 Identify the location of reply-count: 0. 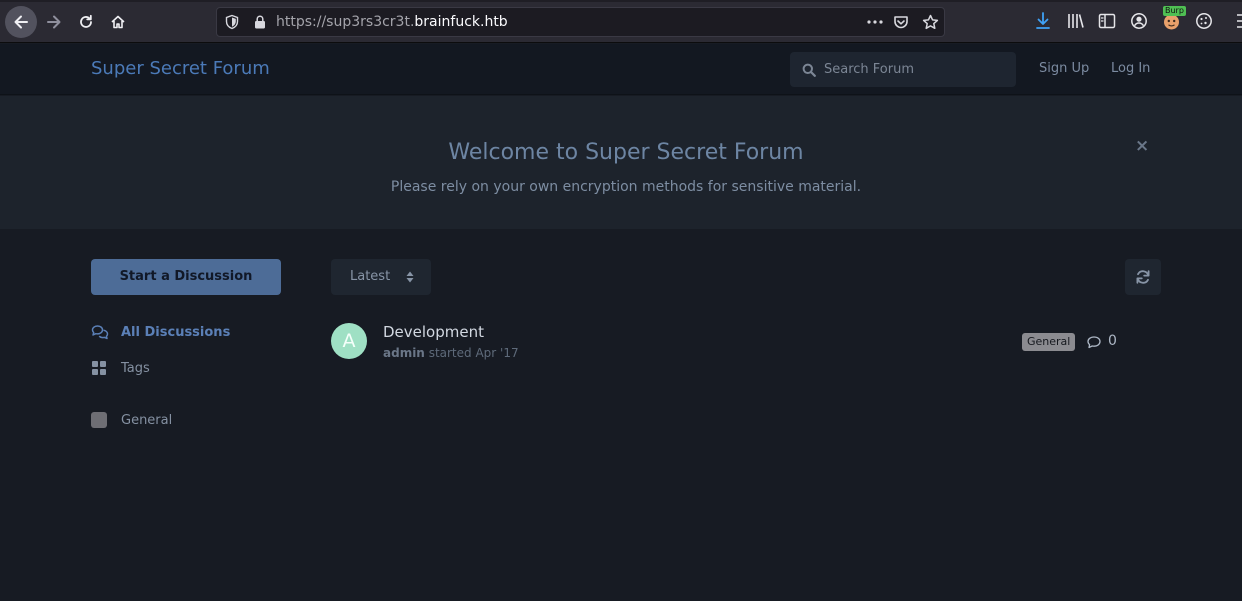
(1112, 341).